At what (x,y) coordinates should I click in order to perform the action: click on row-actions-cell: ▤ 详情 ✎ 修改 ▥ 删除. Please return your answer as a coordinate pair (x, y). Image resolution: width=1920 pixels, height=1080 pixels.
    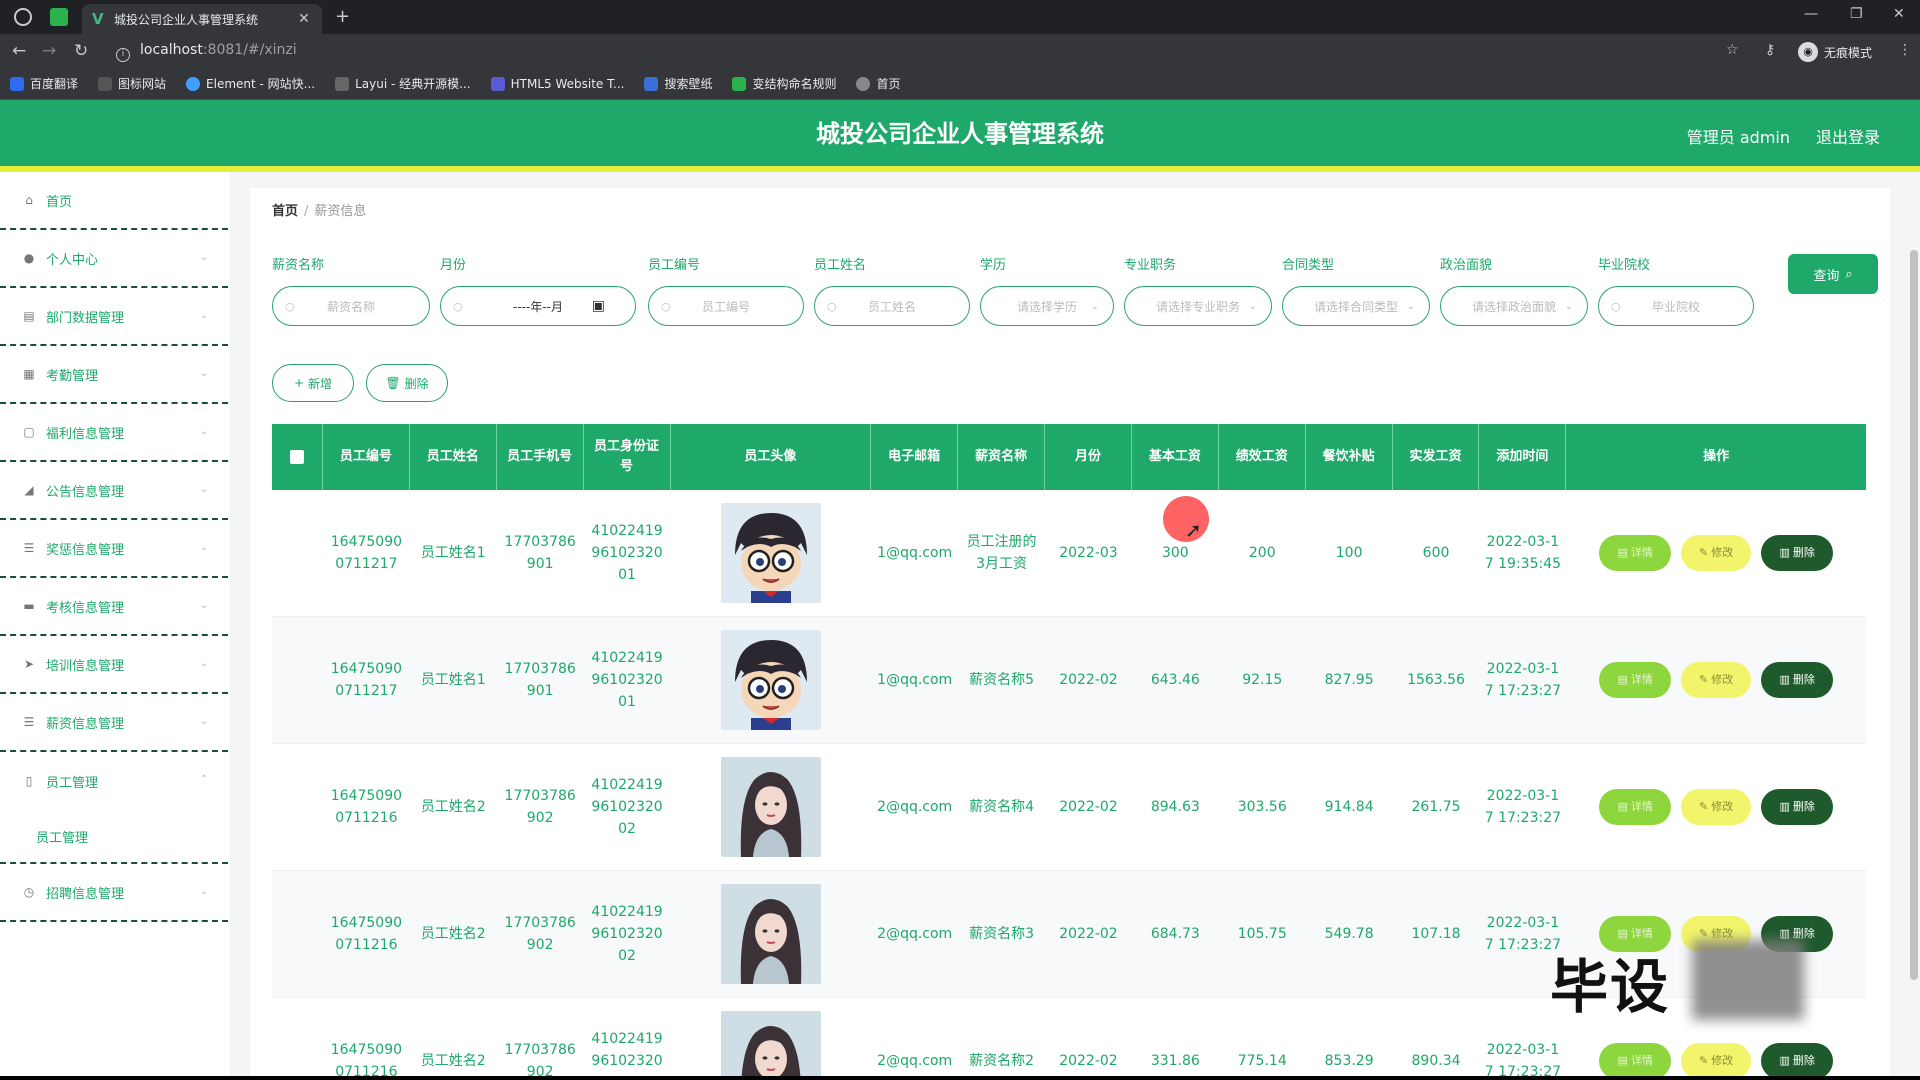
    Looking at the image, I should click on (1716, 680).